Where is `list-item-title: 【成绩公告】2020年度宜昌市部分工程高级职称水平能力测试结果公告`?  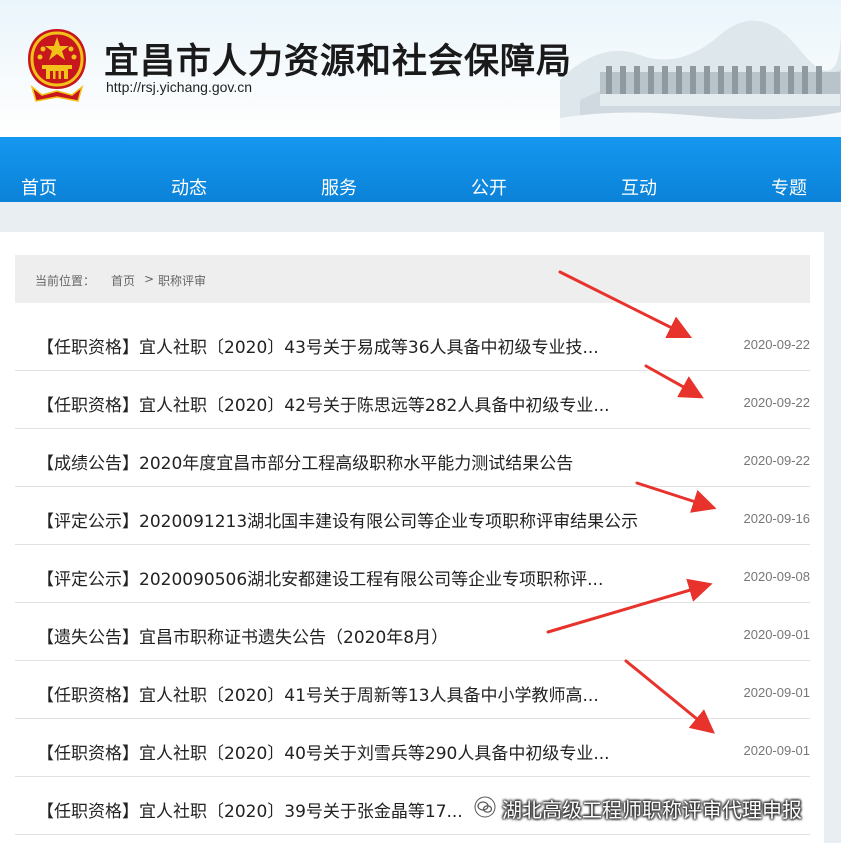 list-item-title: 【成绩公告】2020年度宜昌市部分工程高级职称水平能力测试结果公告 is located at coordinates (305, 461).